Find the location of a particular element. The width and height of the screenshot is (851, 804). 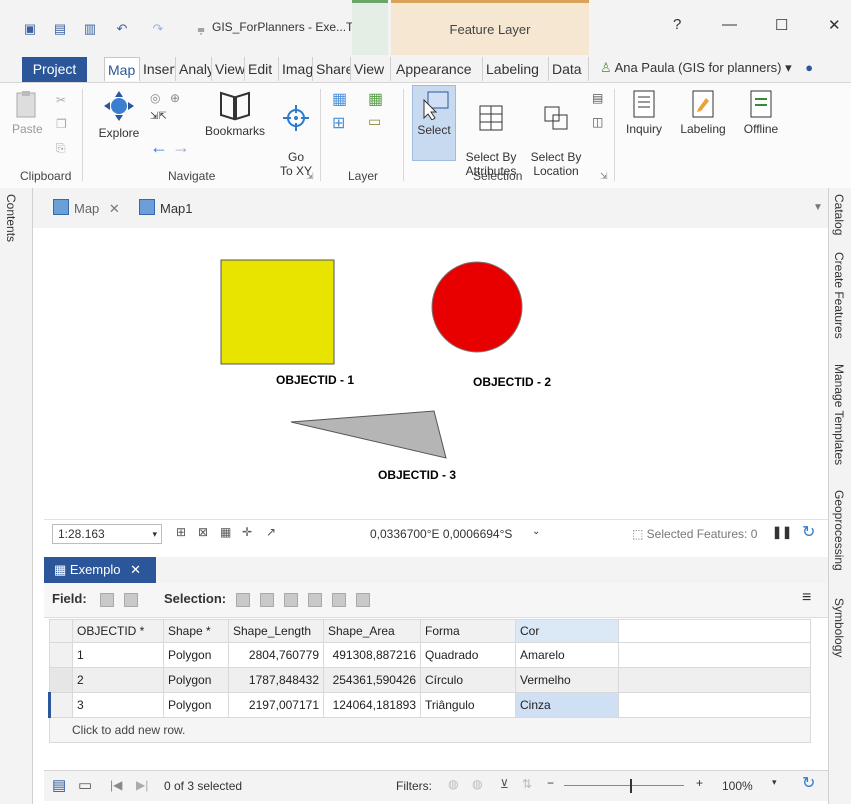

copy-icon: ❐ is located at coordinates (61, 124).